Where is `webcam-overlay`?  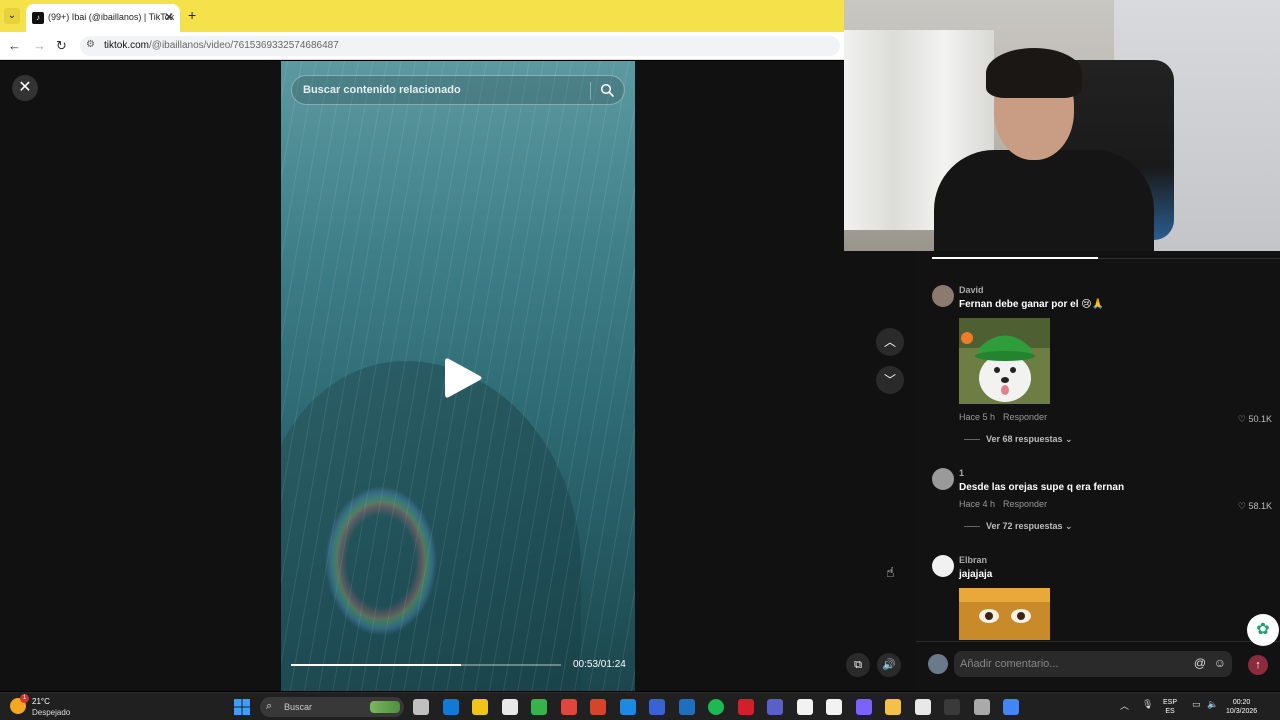 webcam-overlay is located at coordinates (1062, 125).